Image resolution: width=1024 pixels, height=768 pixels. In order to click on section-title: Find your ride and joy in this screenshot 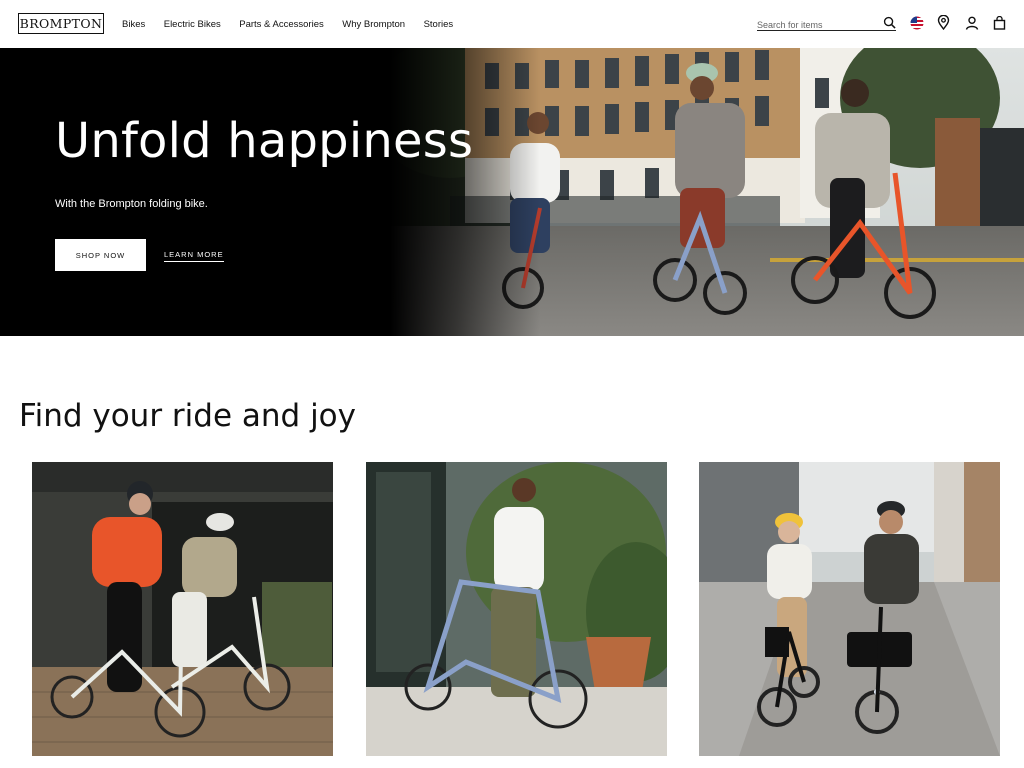, I will do `click(187, 416)`.